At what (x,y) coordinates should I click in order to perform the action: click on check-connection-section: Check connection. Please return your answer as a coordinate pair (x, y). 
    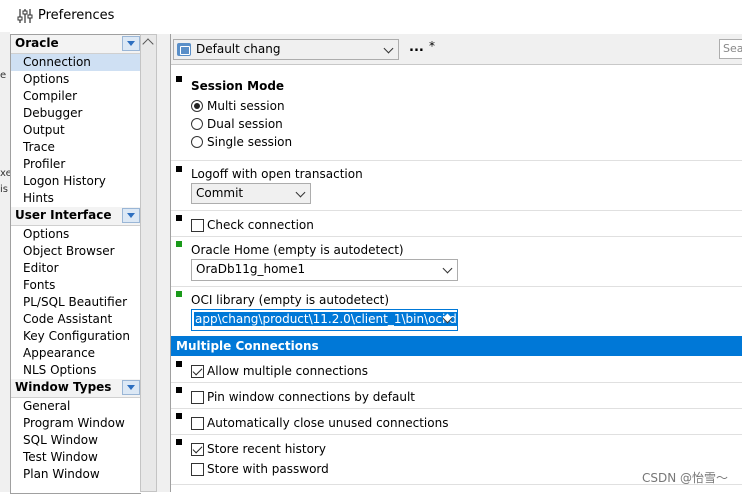
    Looking at the image, I should click on (456, 223).